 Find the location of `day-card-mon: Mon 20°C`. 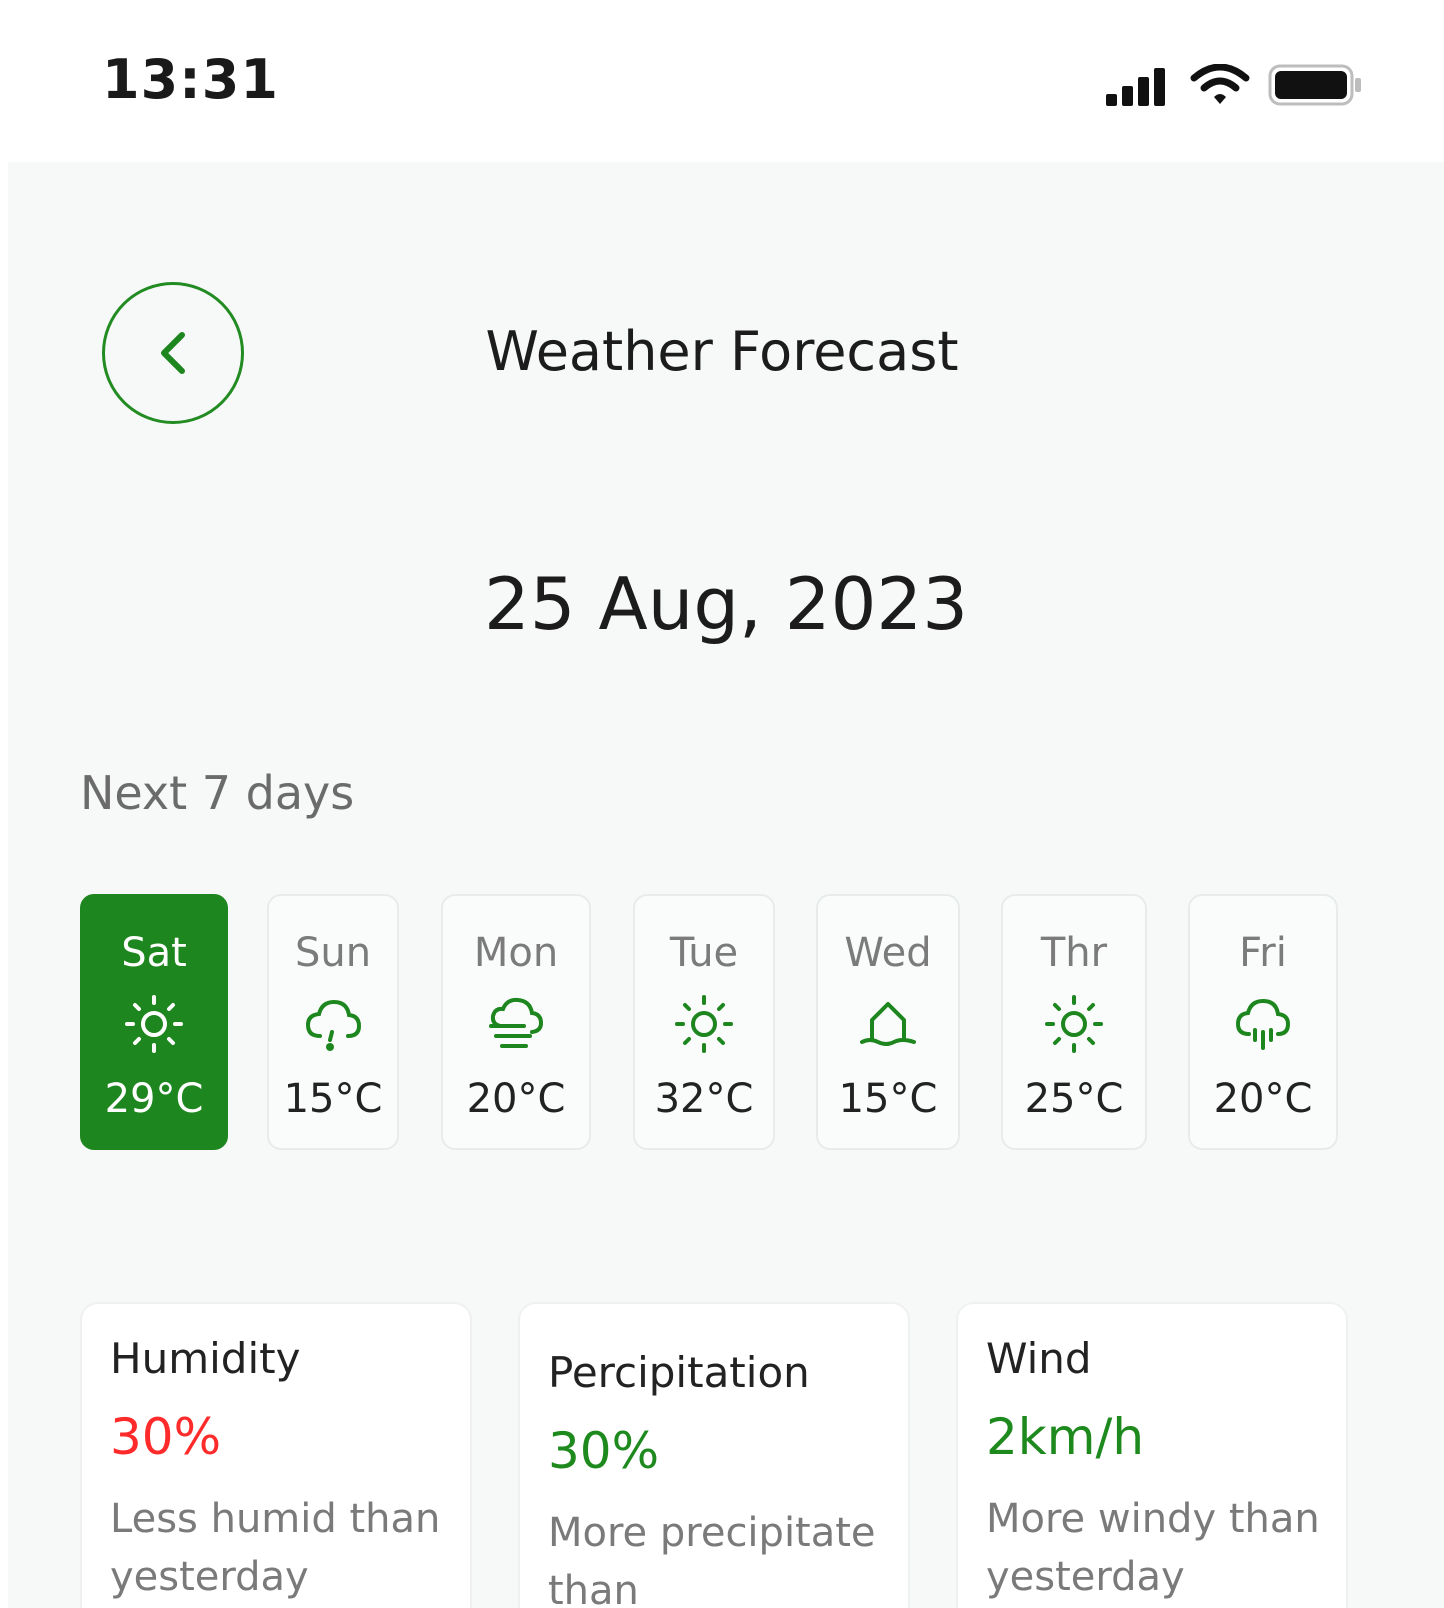

day-card-mon: Mon 20°C is located at coordinates (516, 1022).